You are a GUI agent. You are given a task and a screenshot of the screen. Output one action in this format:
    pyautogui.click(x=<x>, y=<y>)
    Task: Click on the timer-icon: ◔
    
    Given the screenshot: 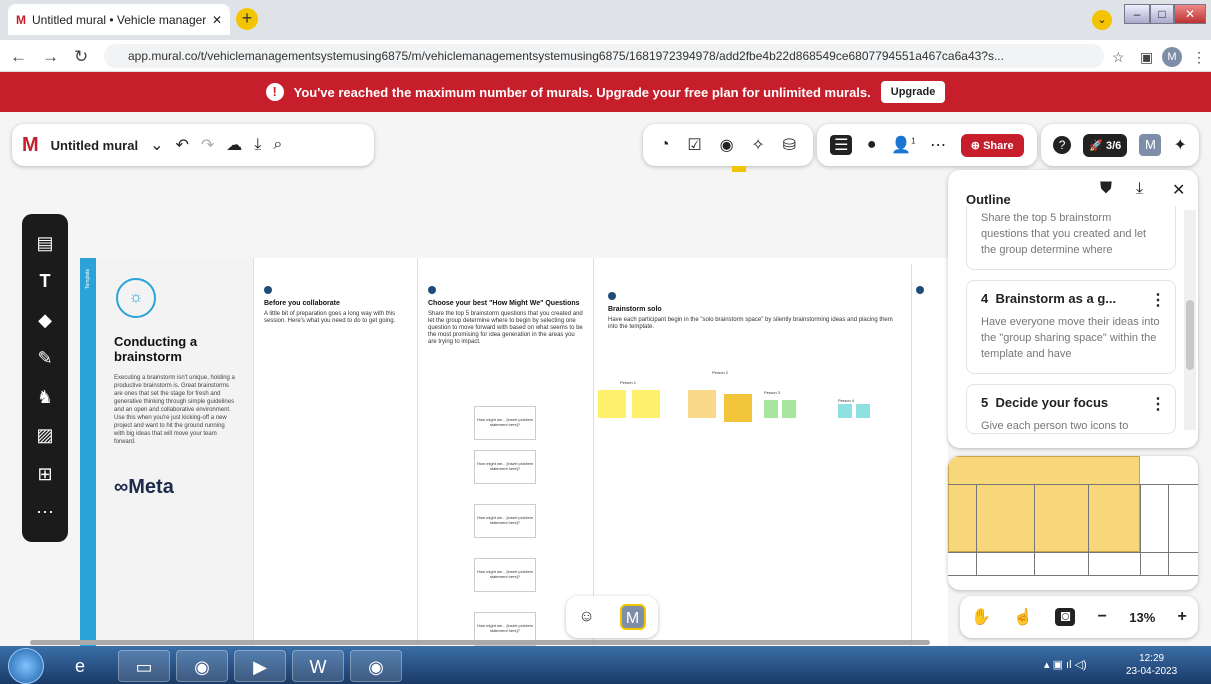 What is the action you would take?
    pyautogui.click(x=665, y=145)
    